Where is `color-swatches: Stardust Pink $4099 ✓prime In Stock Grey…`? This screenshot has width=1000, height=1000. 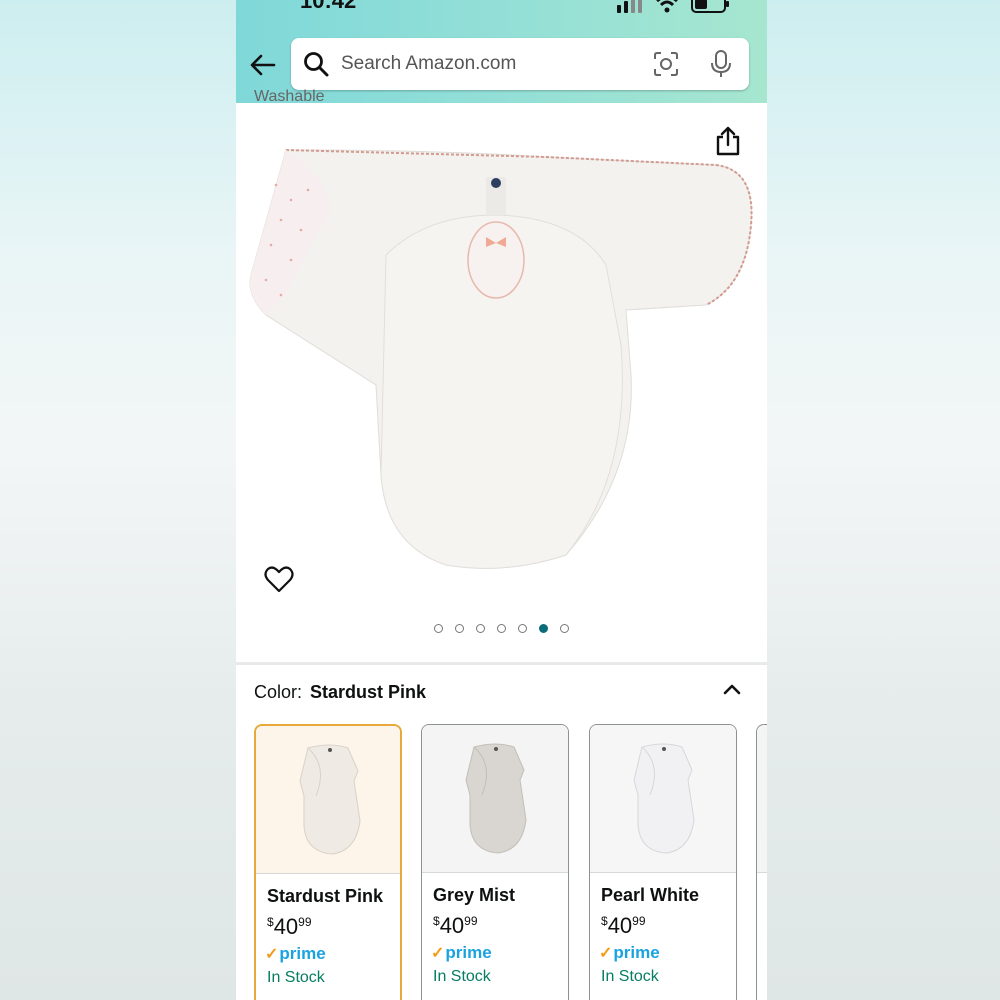 color-swatches: Stardust Pink $4099 ✓prime In Stock Grey… is located at coordinates (510, 862).